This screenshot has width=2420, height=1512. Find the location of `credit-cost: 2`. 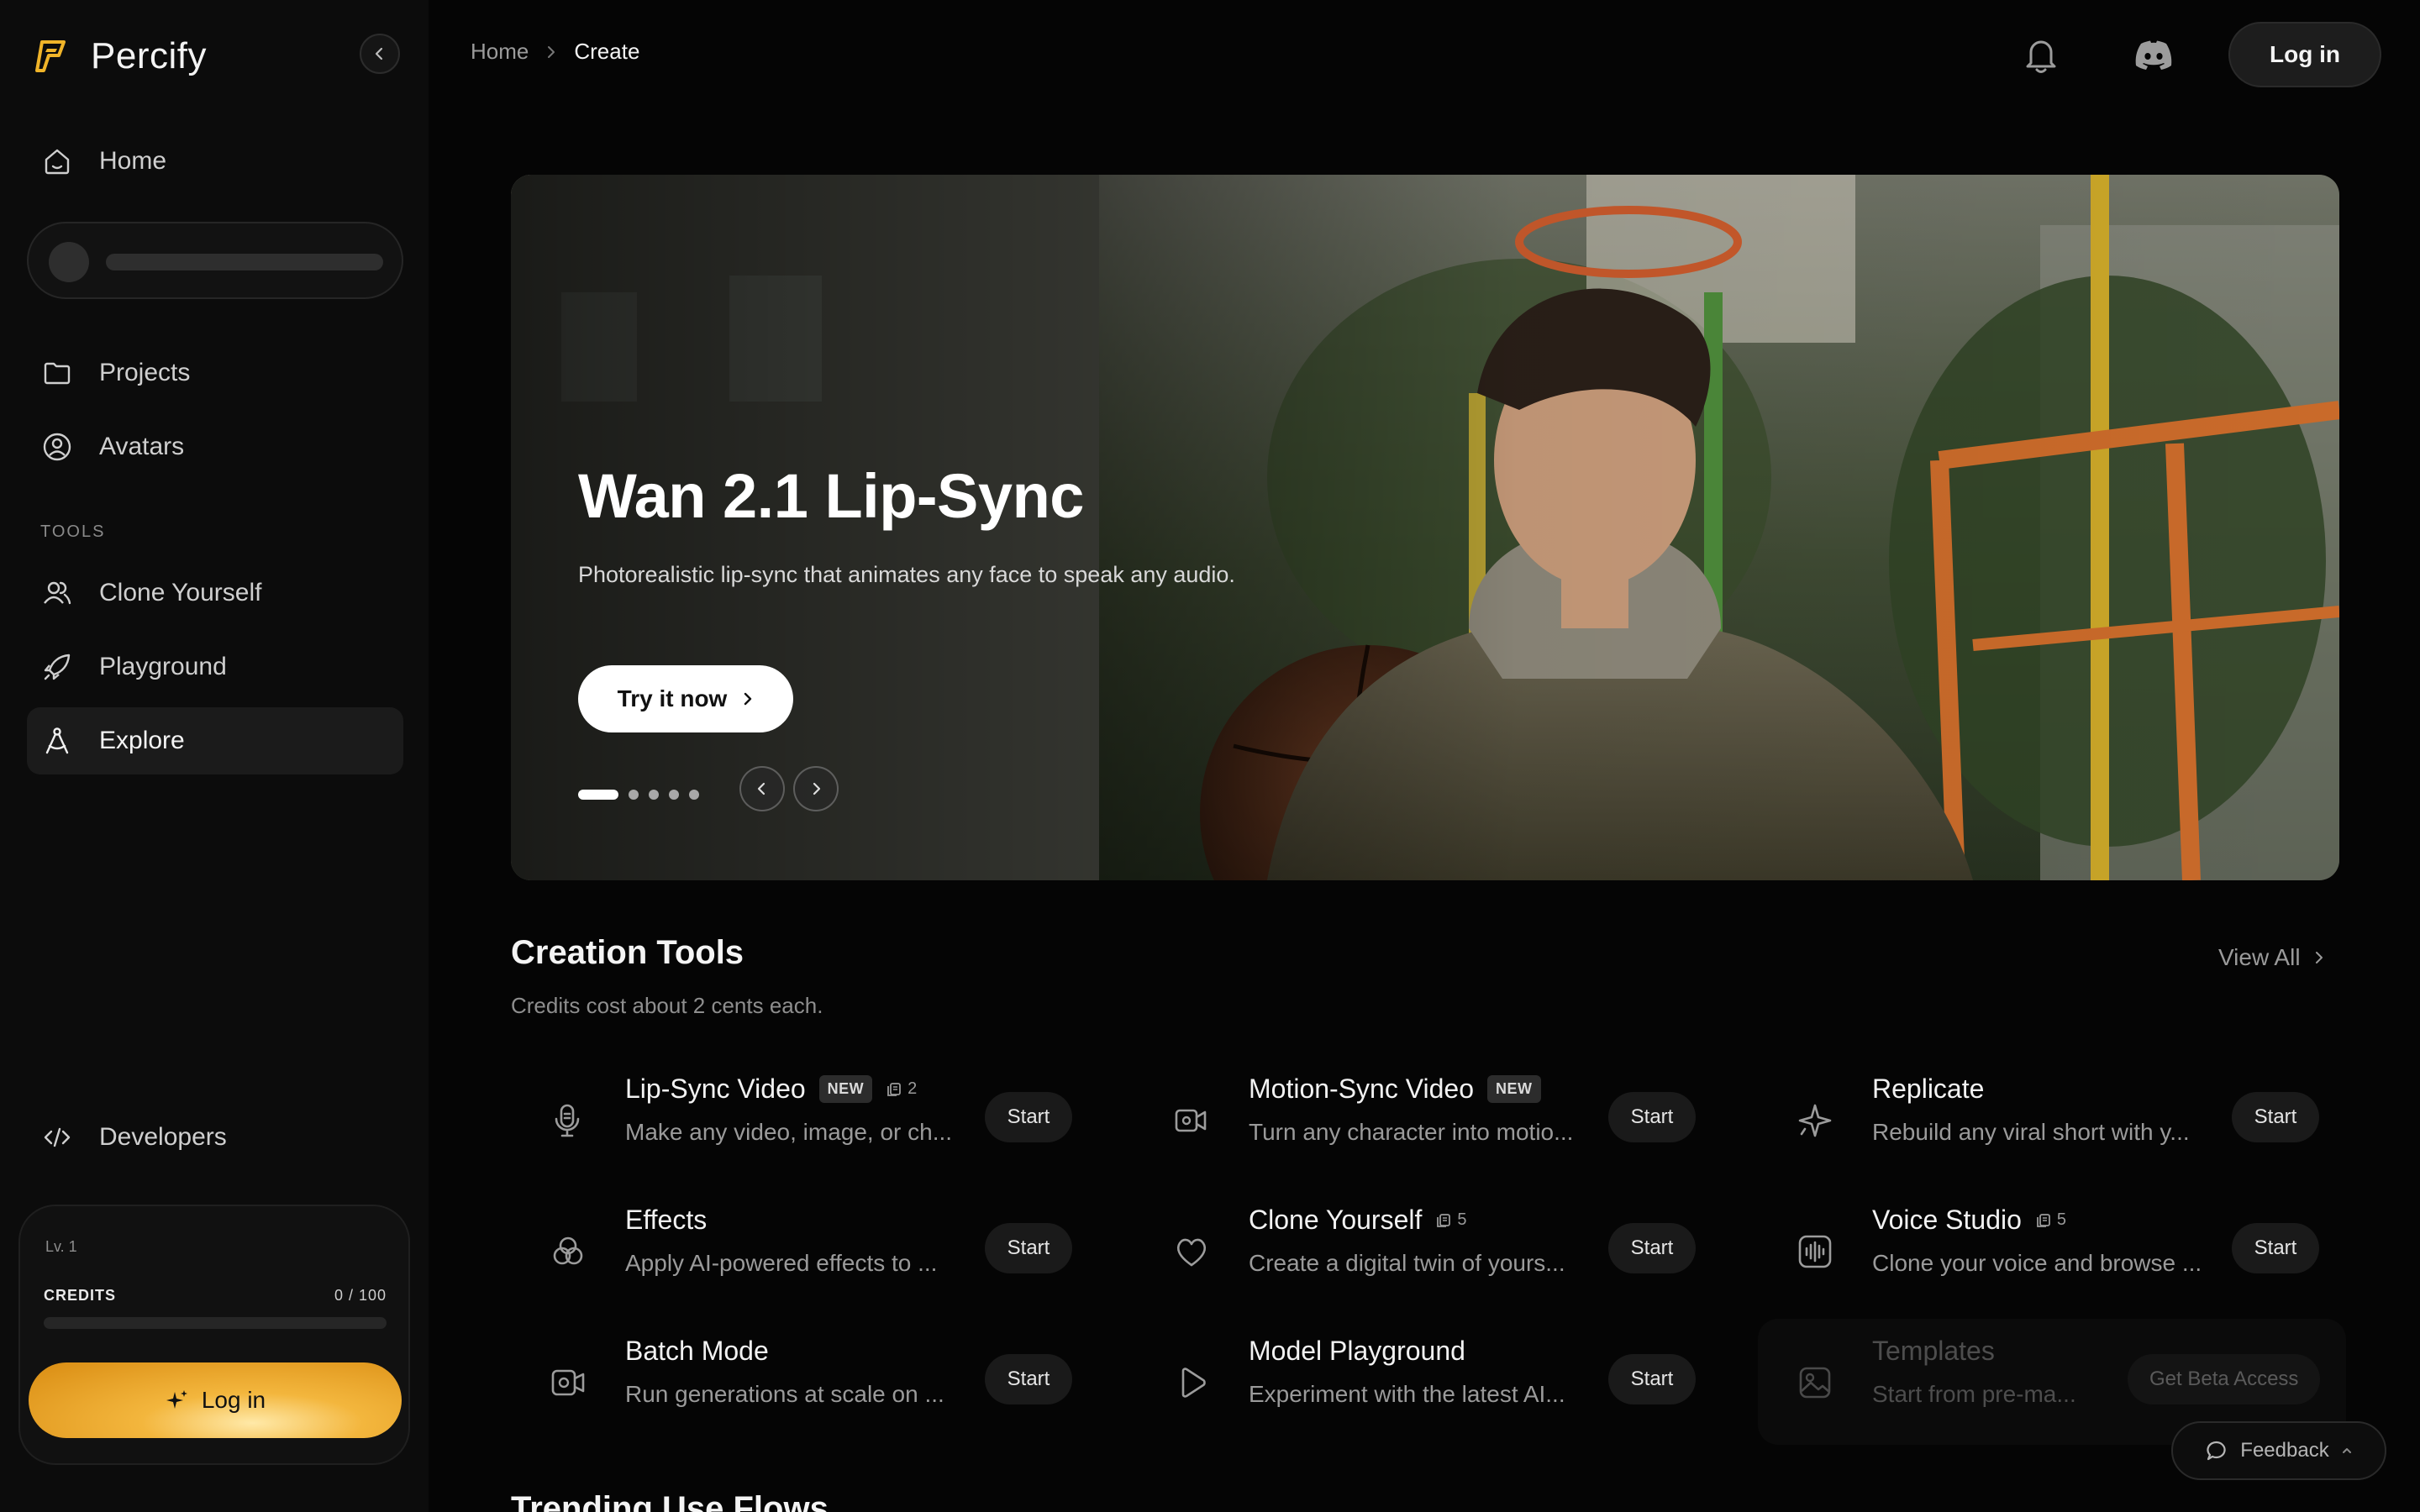

credit-cost: 2 is located at coordinates (901, 1089).